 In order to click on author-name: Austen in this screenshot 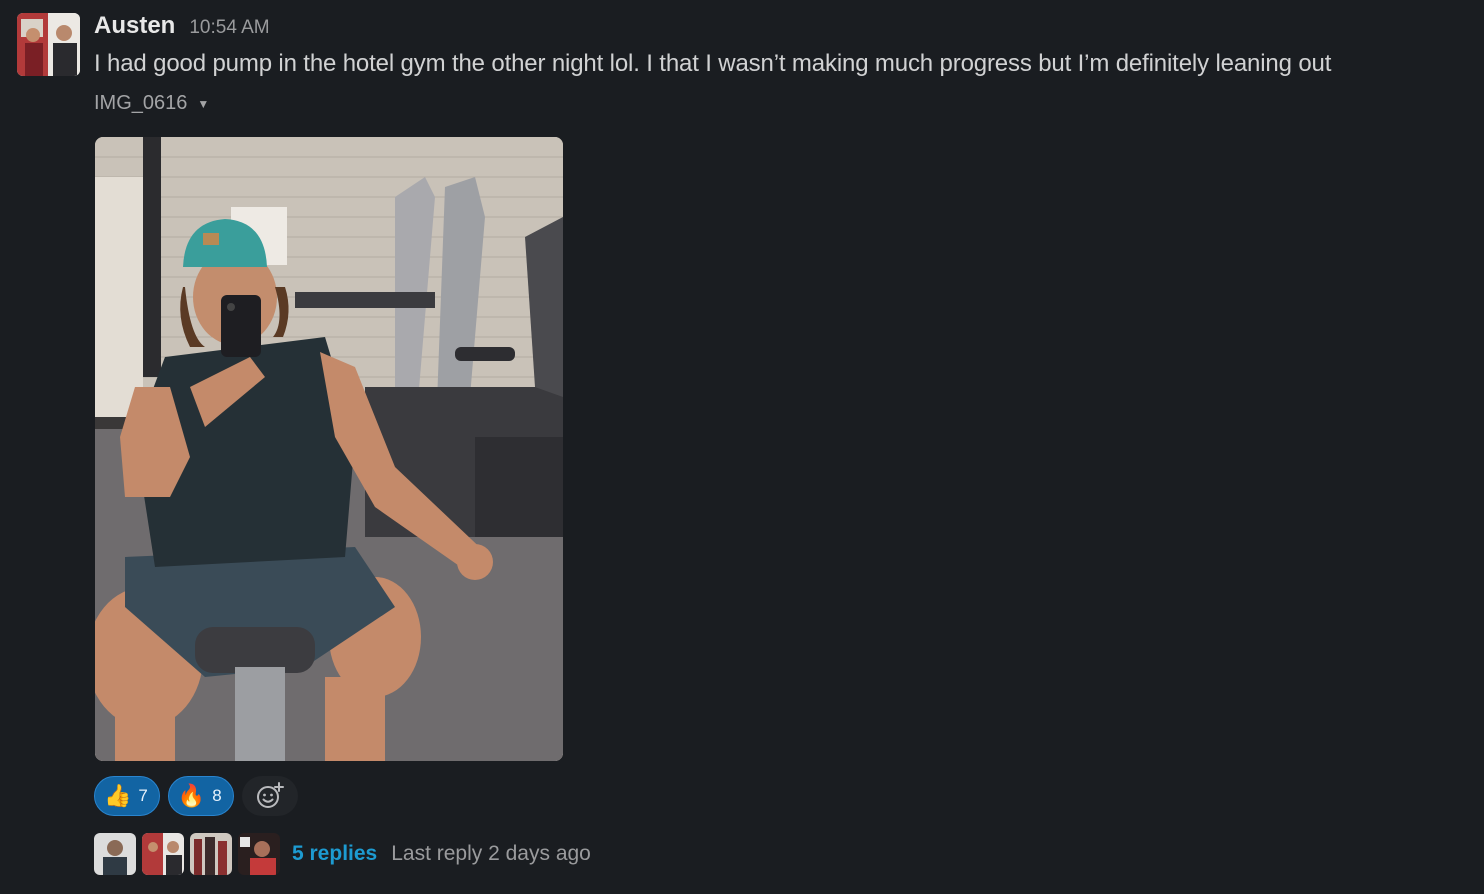, I will do `click(134, 26)`.